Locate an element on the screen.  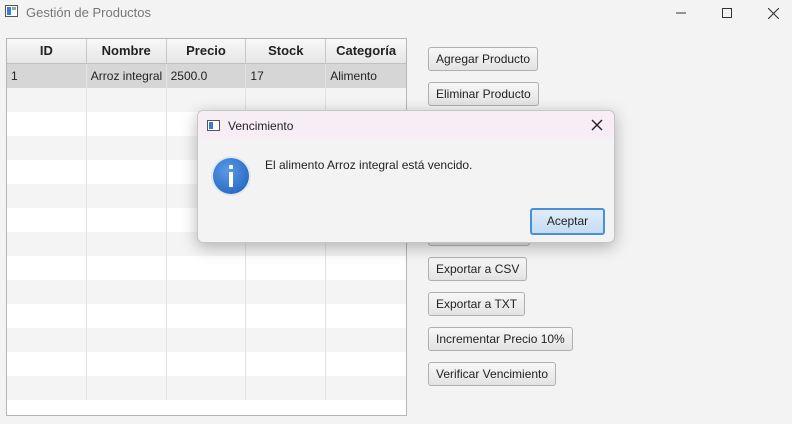
export-txt-button: Exportar a TXT is located at coordinates (477, 304).